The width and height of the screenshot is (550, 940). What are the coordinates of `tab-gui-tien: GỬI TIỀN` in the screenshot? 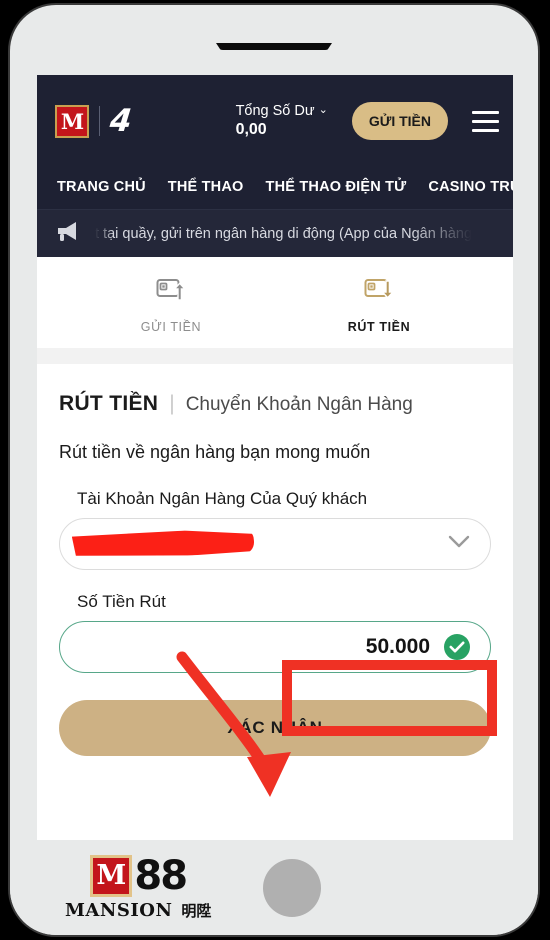 It's located at (171, 305).